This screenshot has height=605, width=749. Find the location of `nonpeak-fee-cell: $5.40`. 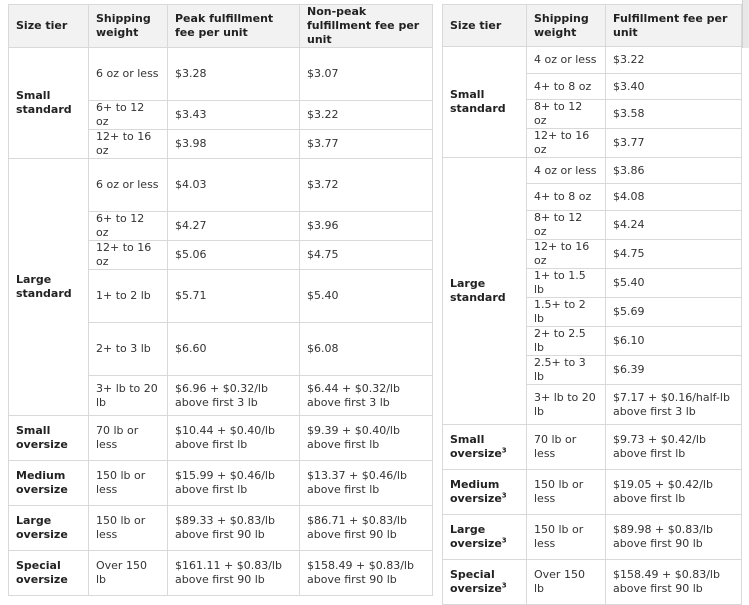

nonpeak-fee-cell: $5.40 is located at coordinates (366, 296).